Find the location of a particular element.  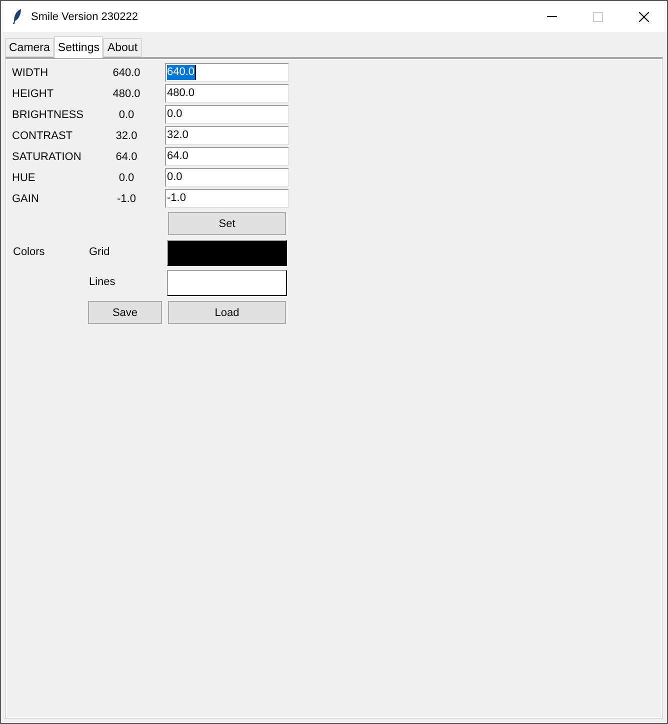

input-field: -1.0 is located at coordinates (227, 198).